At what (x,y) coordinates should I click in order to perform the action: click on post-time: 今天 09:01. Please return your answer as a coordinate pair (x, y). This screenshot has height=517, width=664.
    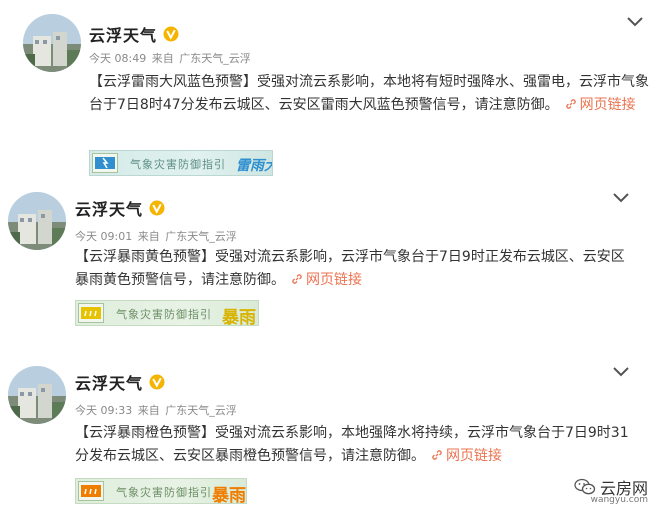
    Looking at the image, I should click on (103, 236).